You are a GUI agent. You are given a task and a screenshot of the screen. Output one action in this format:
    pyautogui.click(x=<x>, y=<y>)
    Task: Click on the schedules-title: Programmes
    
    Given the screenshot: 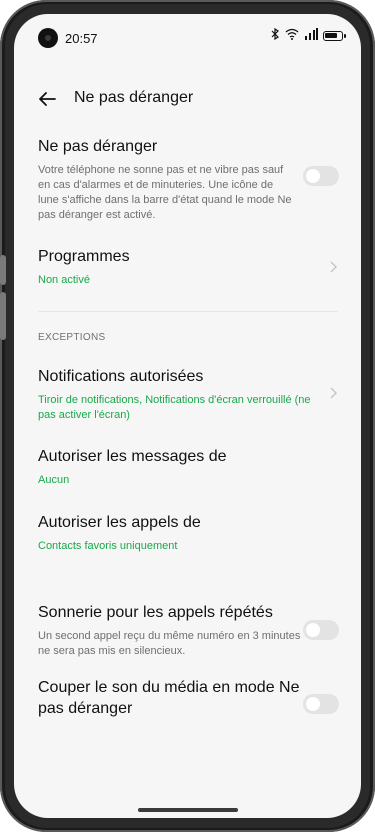 What is the action you would take?
    pyautogui.click(x=84, y=256)
    